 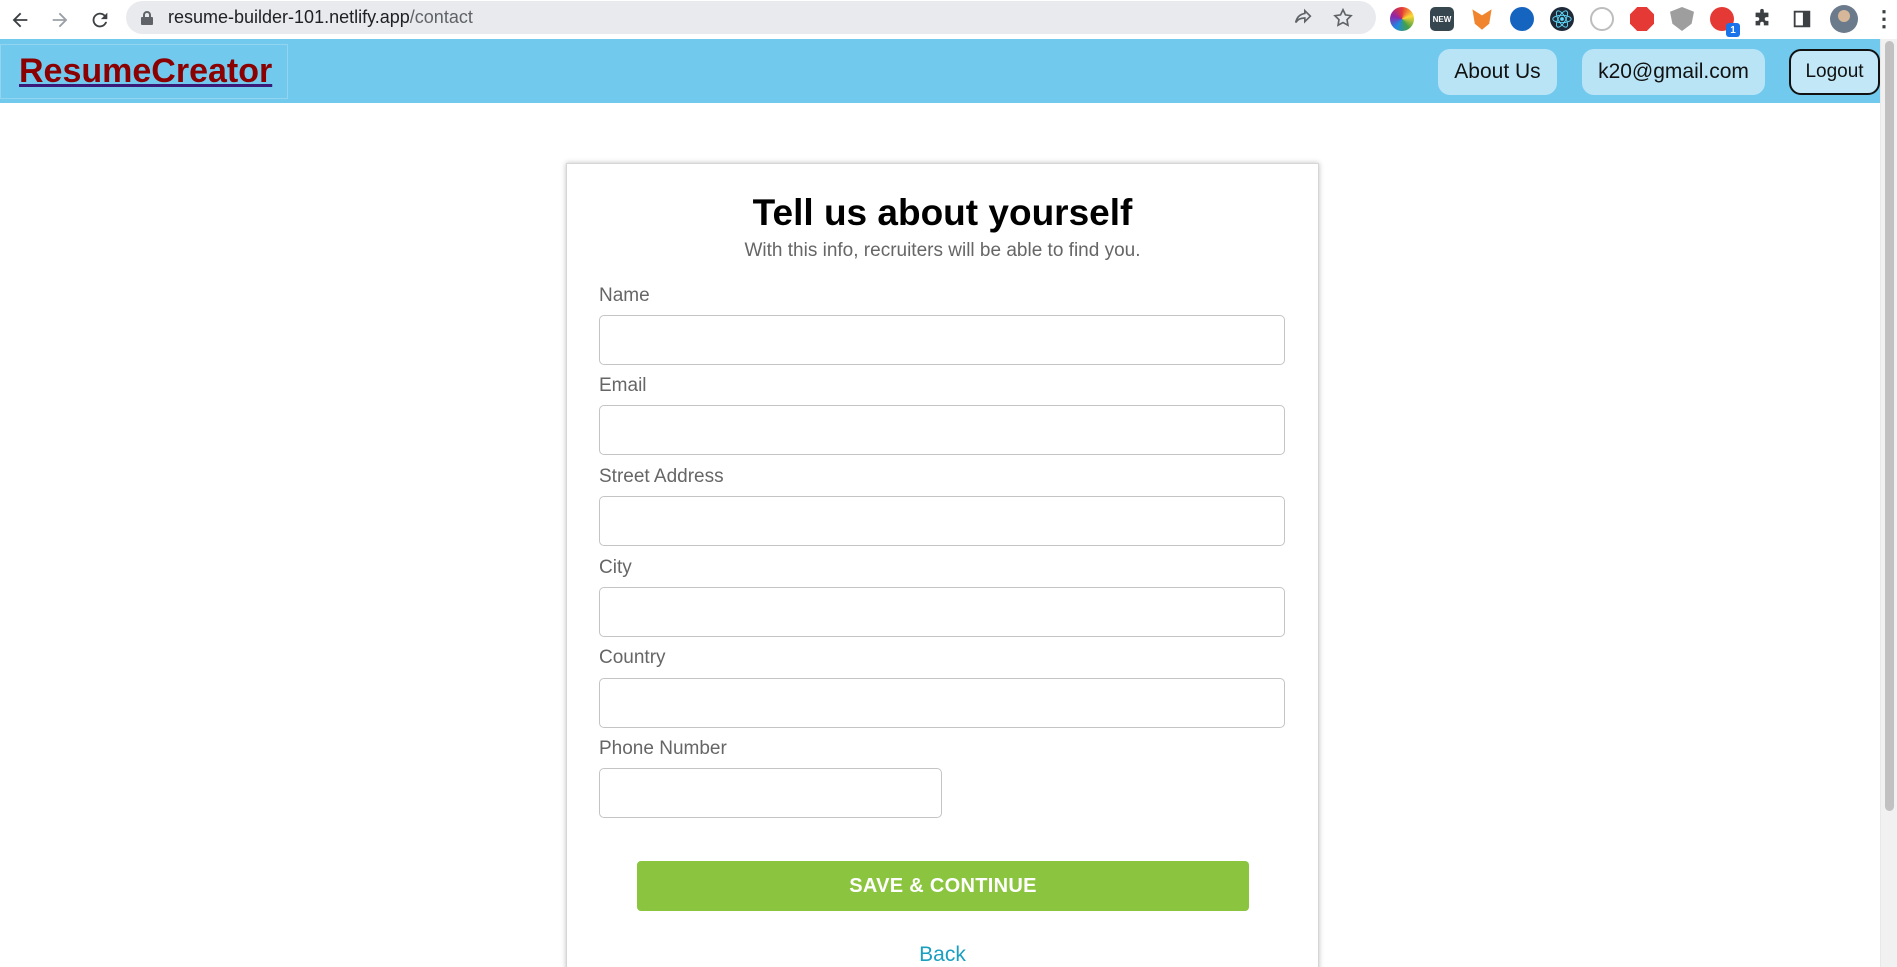 What do you see at coordinates (1522, 19) in the screenshot?
I see `blue-circle-icon` at bounding box center [1522, 19].